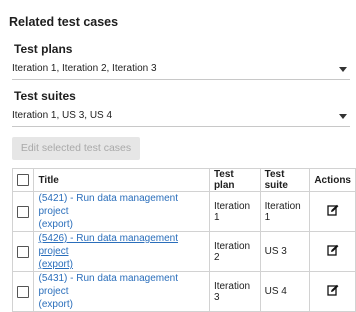 This screenshot has width=356, height=312. Describe the element at coordinates (62, 115) in the screenshot. I see `test-suites-value: Iteration 1, US 3, US 4` at that location.